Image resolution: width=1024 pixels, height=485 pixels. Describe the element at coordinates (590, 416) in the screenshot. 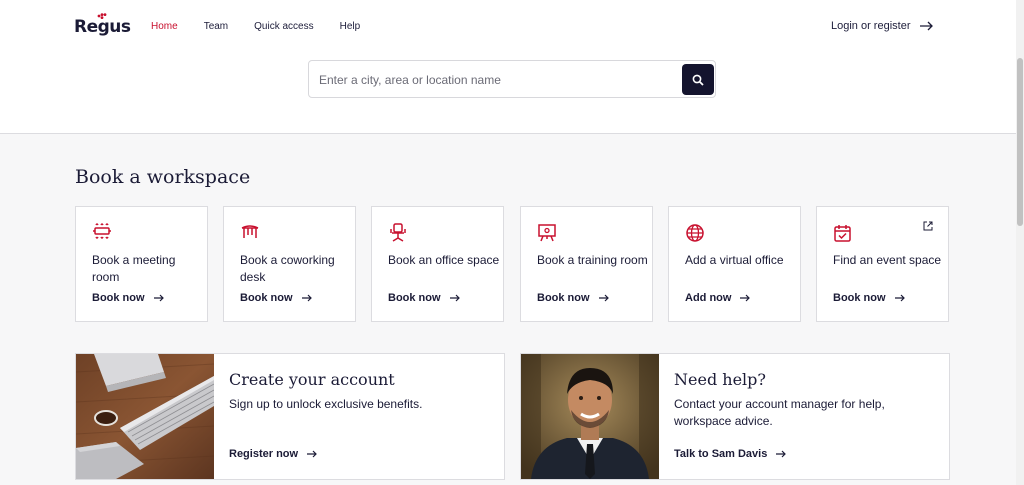

I see `account-manager-photo` at that location.